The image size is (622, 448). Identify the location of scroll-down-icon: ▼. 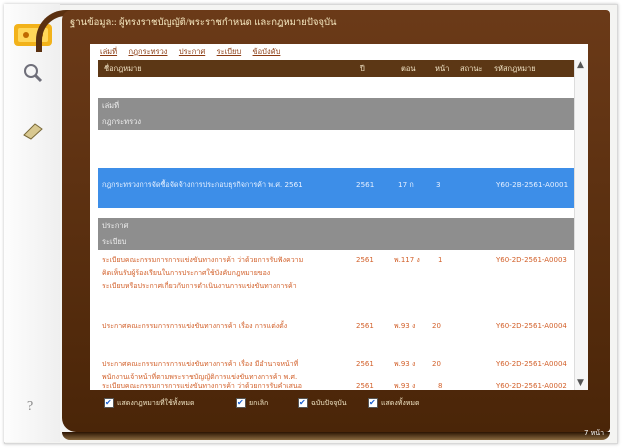
(580, 383).